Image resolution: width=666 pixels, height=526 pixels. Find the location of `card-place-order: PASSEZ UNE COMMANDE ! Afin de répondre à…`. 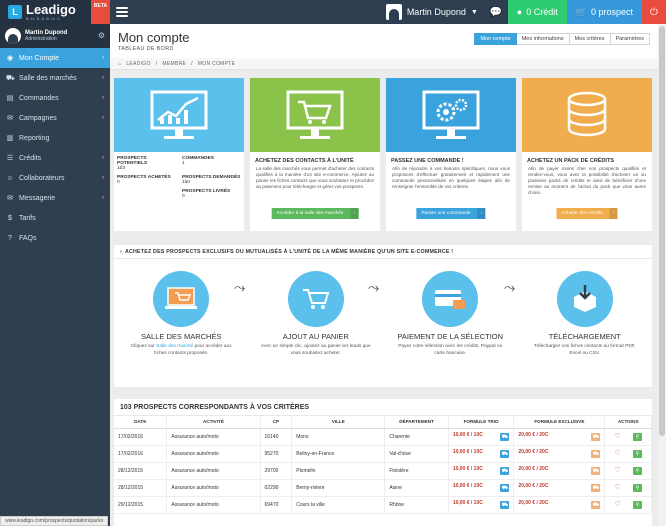

card-place-order: PASSEZ UNE COMMANDE ! Afin de répondre à… is located at coordinates (451, 154).